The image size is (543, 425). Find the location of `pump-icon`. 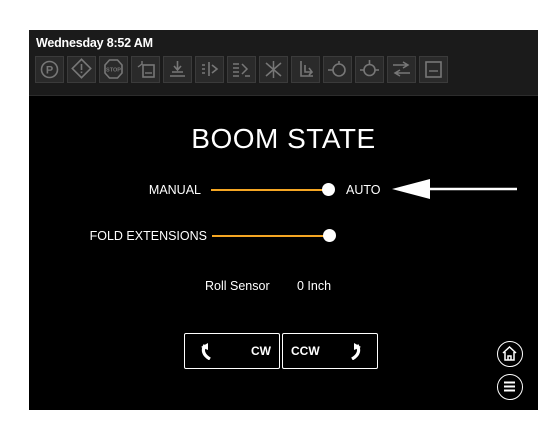

pump-icon is located at coordinates (337, 69).